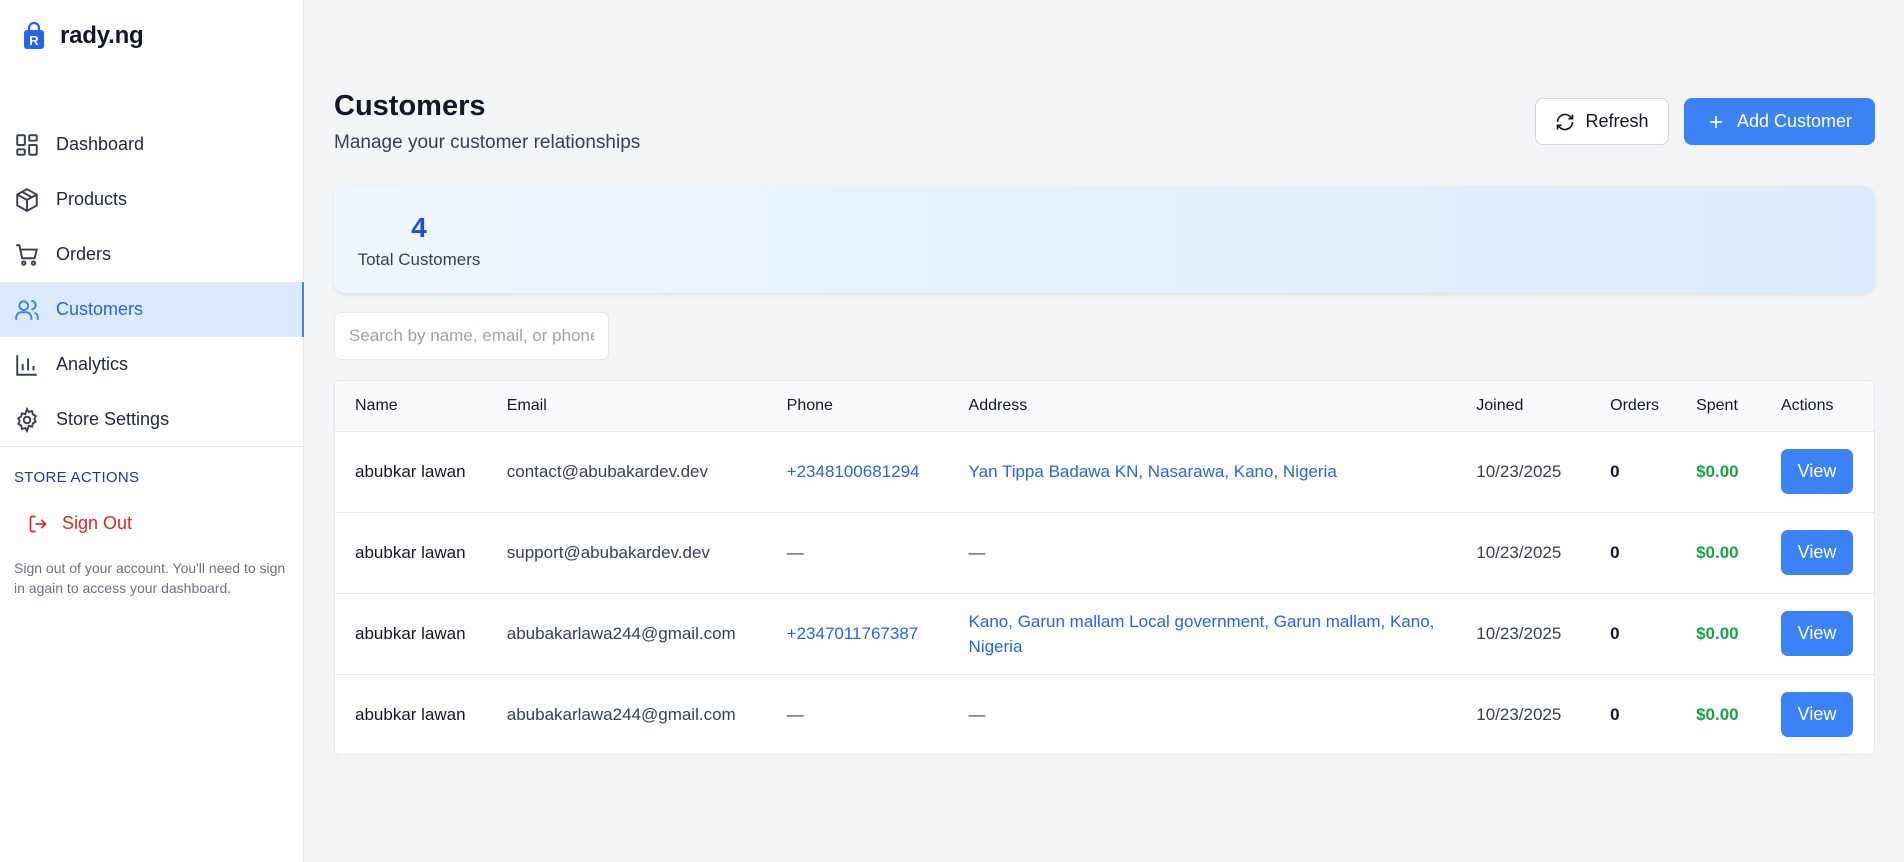 Image resolution: width=1904 pixels, height=862 pixels. I want to click on page-title: Customers, so click(410, 106).